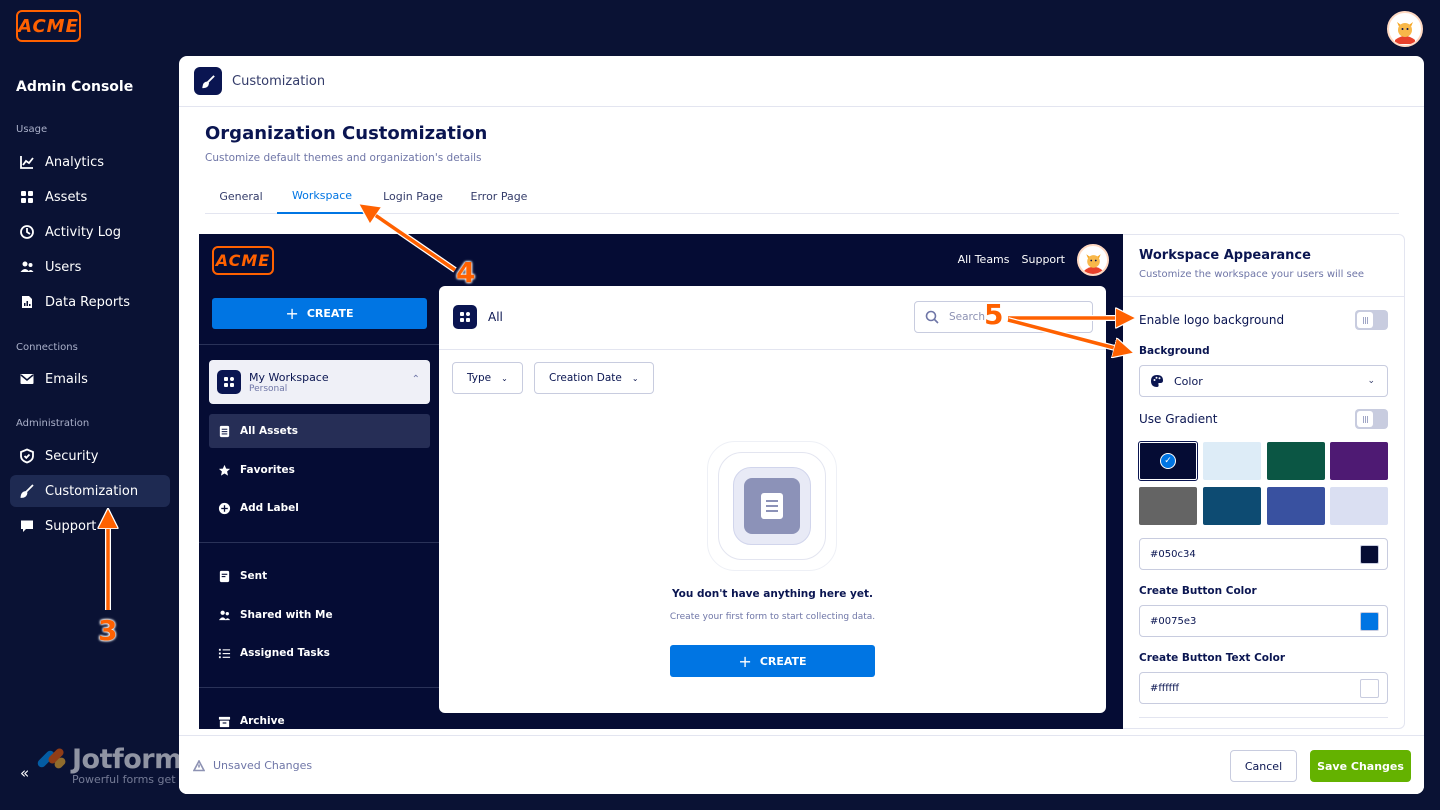 The image size is (1440, 810). Describe the element at coordinates (27, 232) in the screenshot. I see `clock-icon` at that location.